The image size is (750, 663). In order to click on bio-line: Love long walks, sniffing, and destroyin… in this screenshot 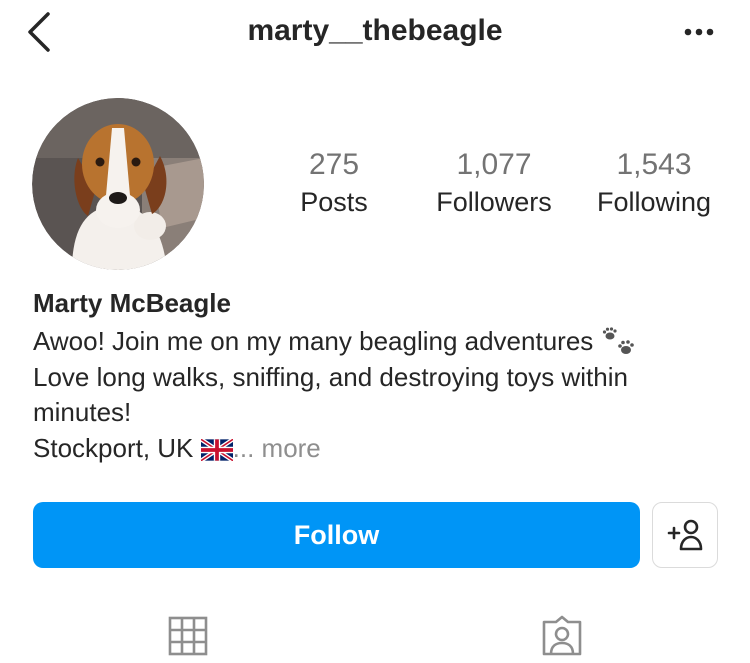, I will do `click(330, 377)`.